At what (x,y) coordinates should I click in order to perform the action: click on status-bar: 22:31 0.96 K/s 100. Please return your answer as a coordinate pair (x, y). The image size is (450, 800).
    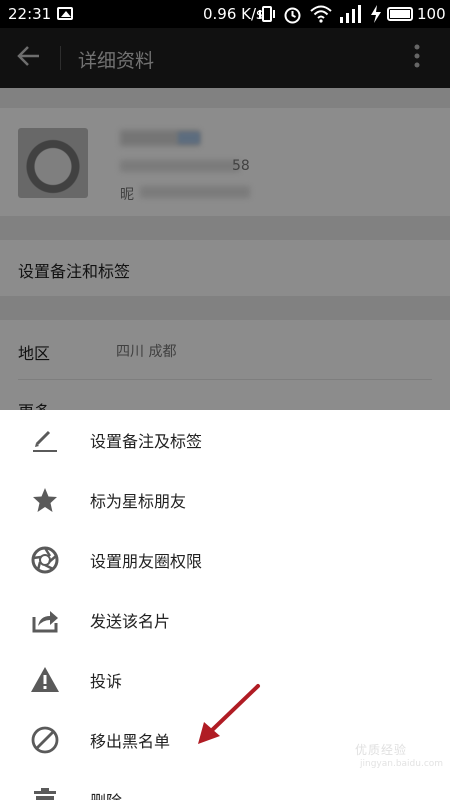
    Looking at the image, I should click on (225, 14).